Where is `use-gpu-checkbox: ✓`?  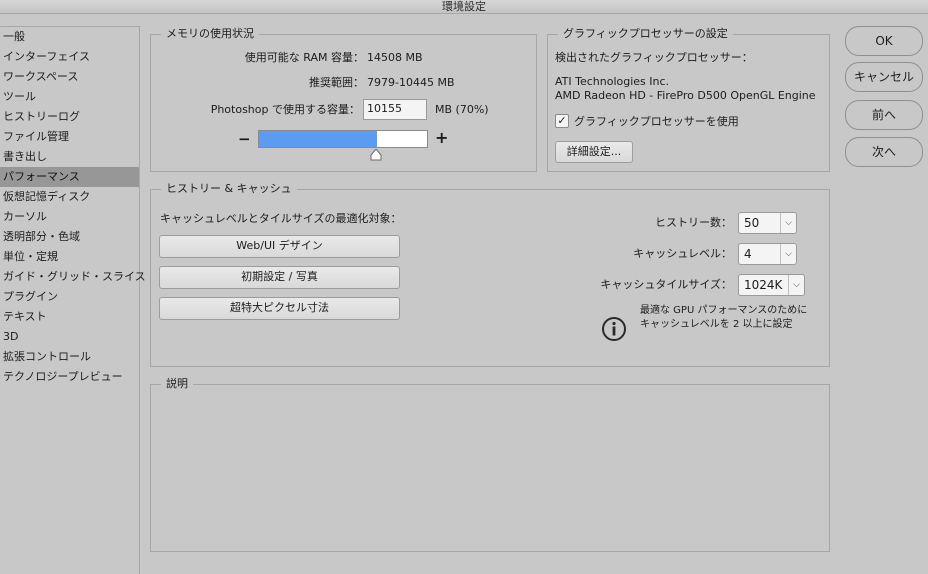 use-gpu-checkbox: ✓ is located at coordinates (562, 121).